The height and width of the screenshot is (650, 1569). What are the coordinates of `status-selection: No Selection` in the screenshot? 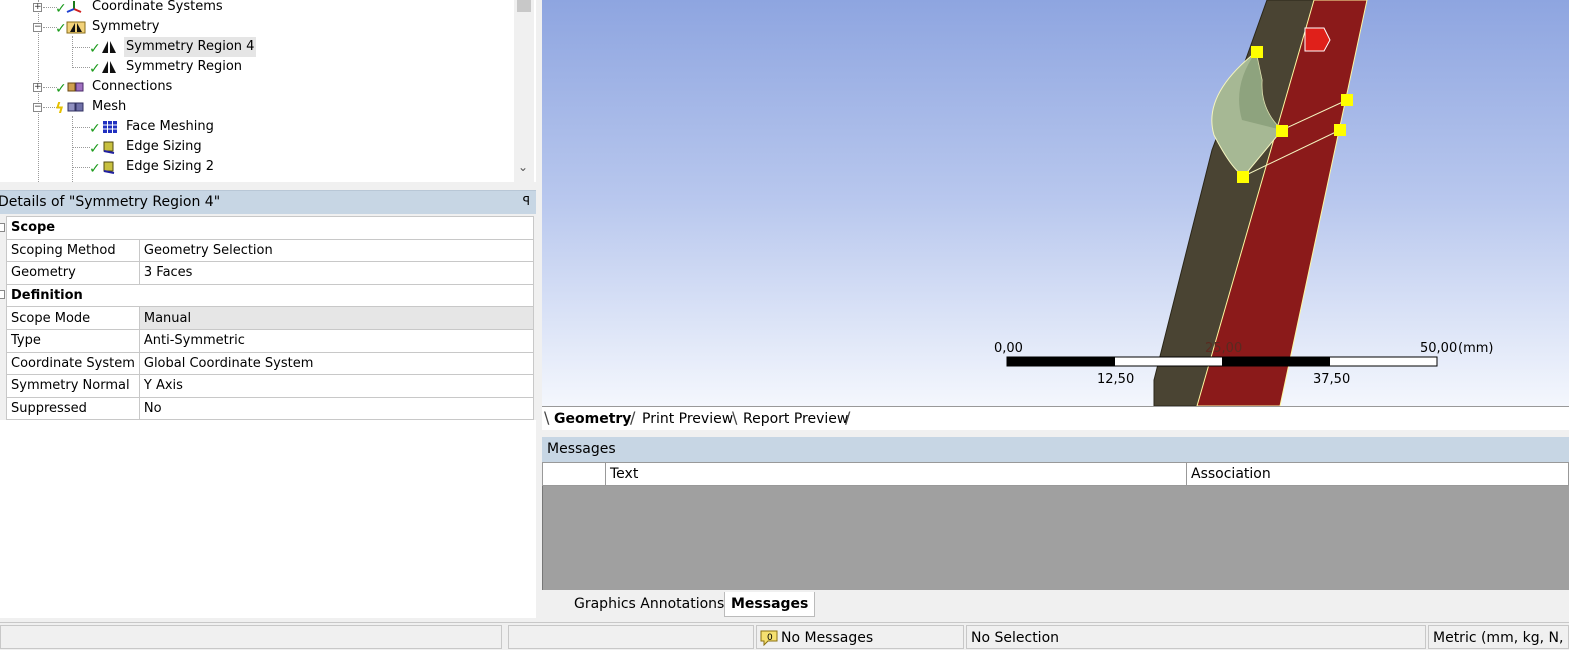 It's located at (1196, 637).